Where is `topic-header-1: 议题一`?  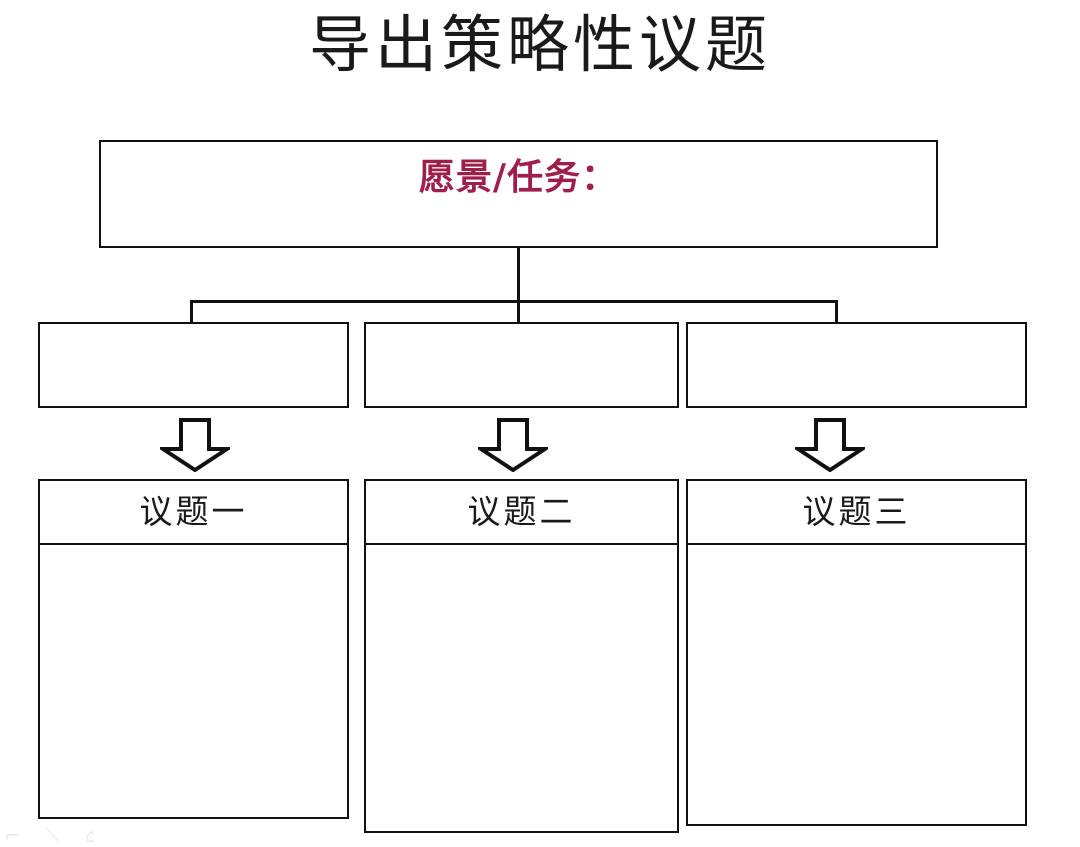
topic-header-1: 议题一 is located at coordinates (193, 513).